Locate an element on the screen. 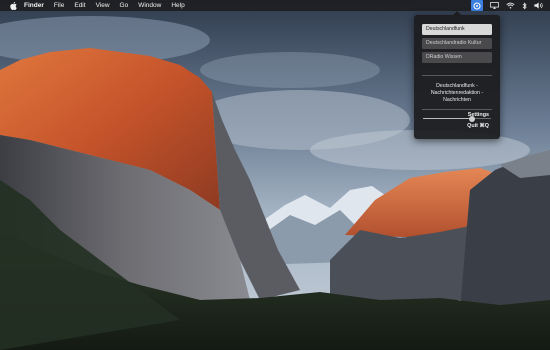 The height and width of the screenshot is (350, 550). display-mirroring-icon is located at coordinates (494, 5).